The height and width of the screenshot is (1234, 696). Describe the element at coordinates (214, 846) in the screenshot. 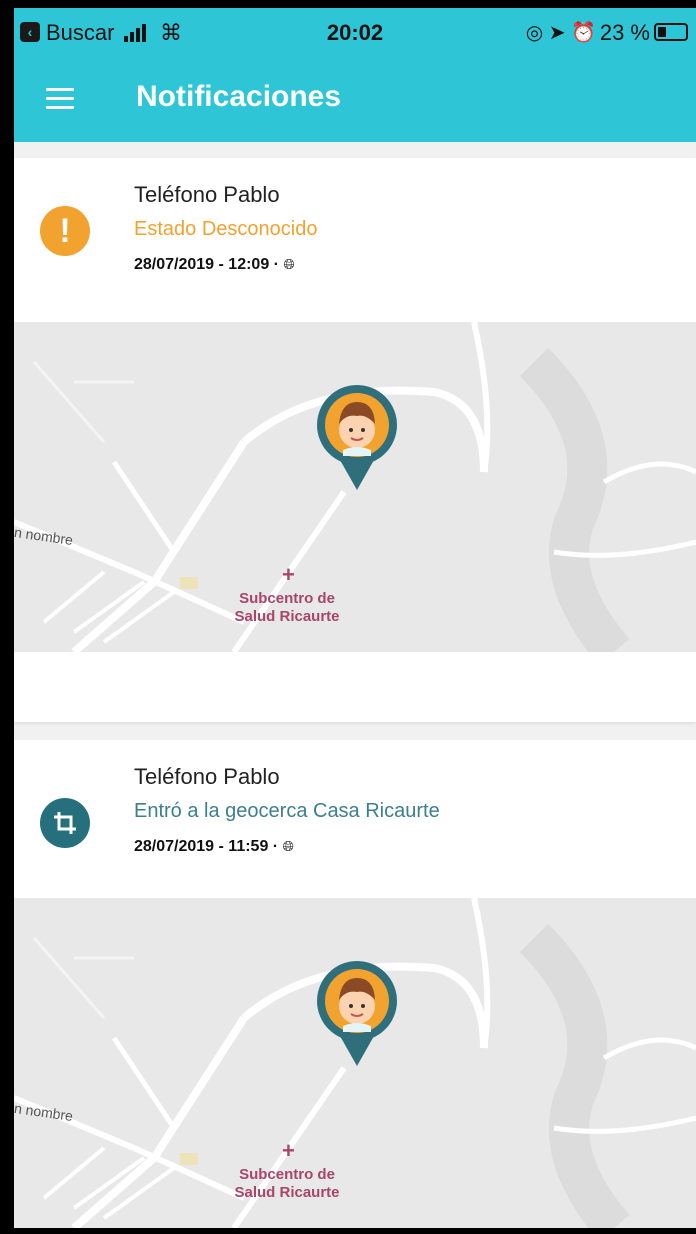

I see `notification-datetime: 28/07/2019 - 11:59 · 🌐︎` at that location.